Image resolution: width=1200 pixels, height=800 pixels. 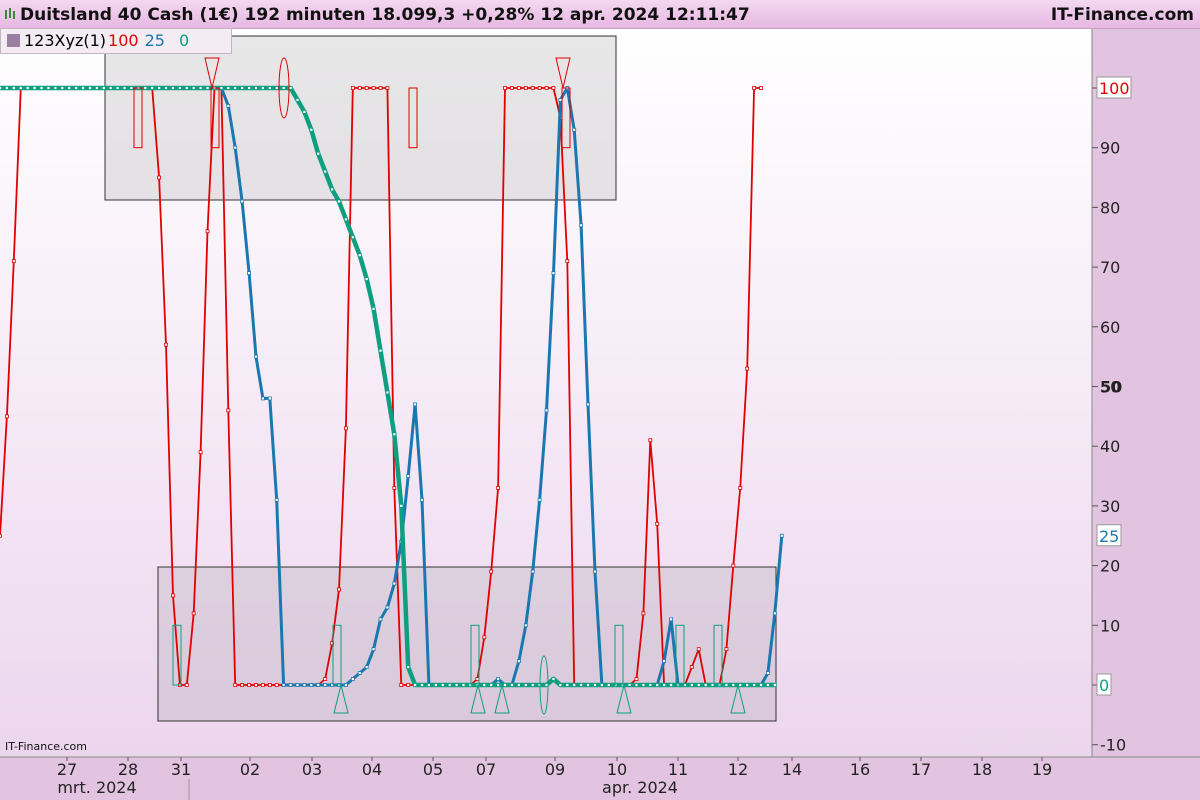 I want to click on indicator-legend: 123Xyz(1) 100 25 0, so click(x=116, y=41).